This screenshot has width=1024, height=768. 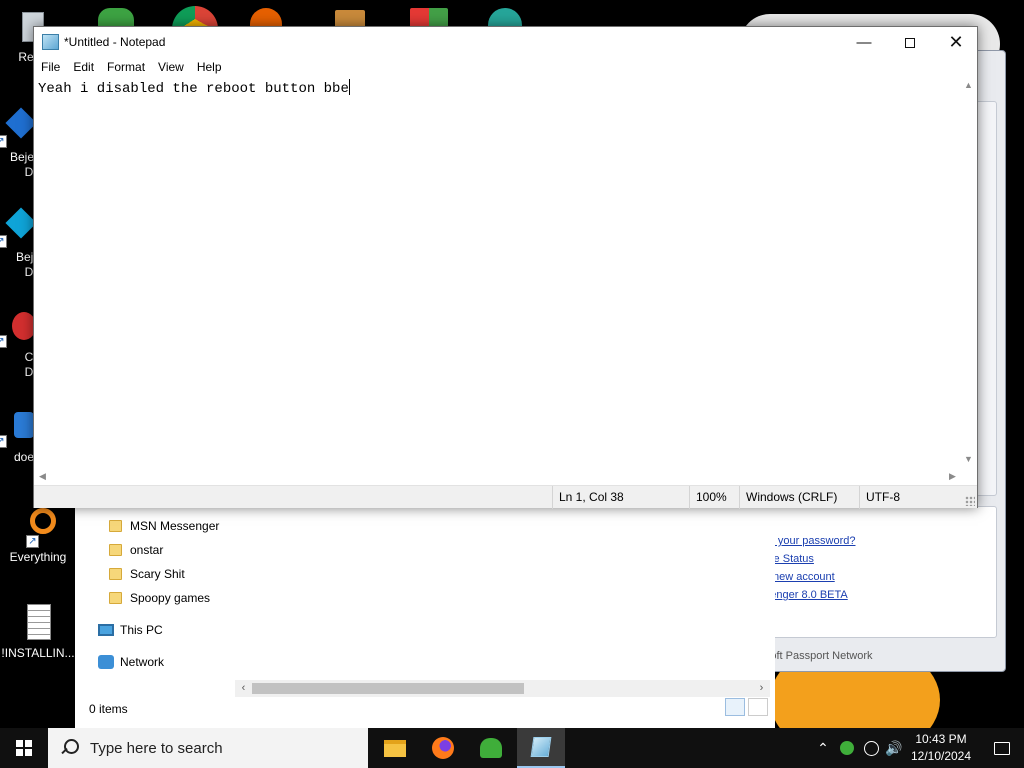 I want to click on search-placeholder: Type here to search, so click(x=156, y=748).